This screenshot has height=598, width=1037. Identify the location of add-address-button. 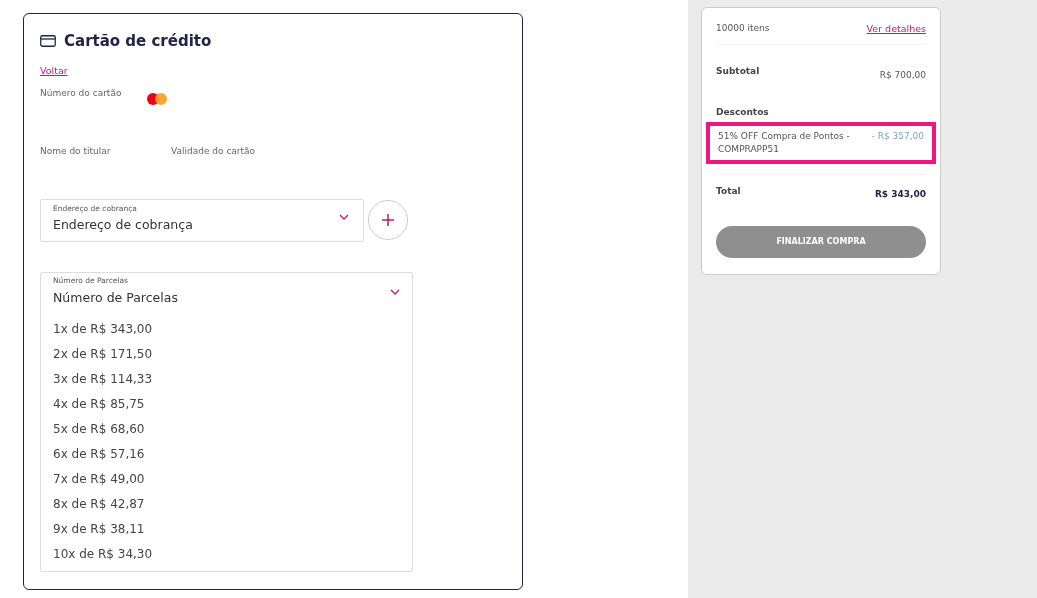
(388, 220).